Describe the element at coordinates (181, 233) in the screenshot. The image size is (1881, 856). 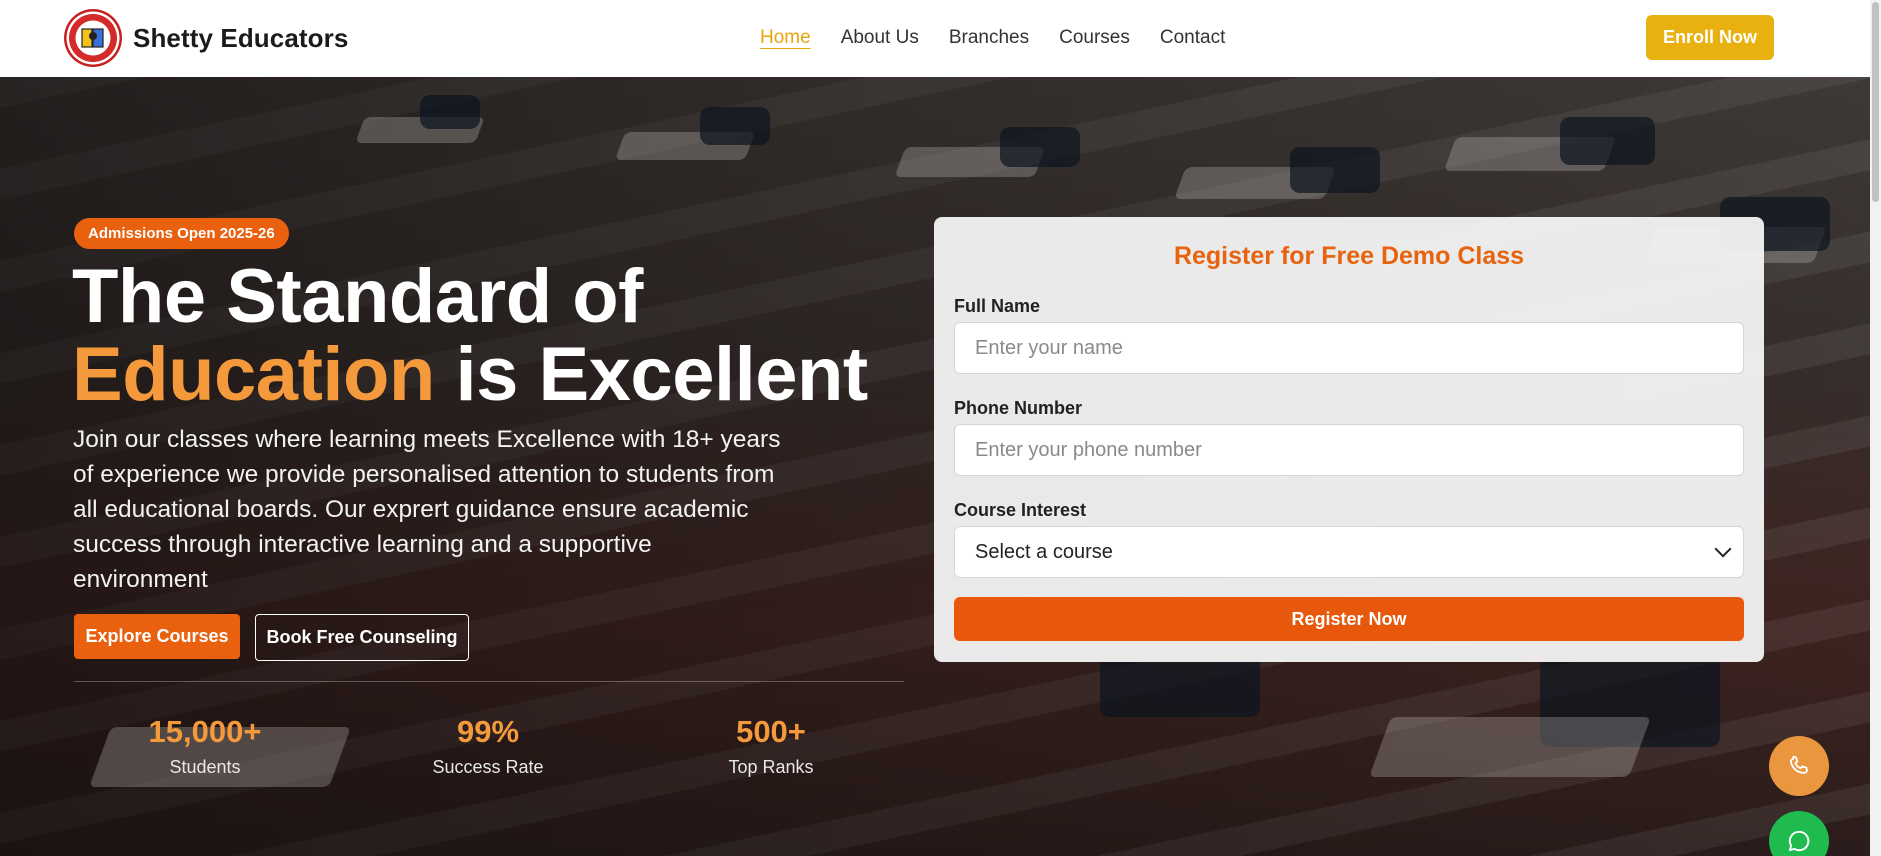
I see `admissions-badge: Admissions Open 2025-26` at that location.